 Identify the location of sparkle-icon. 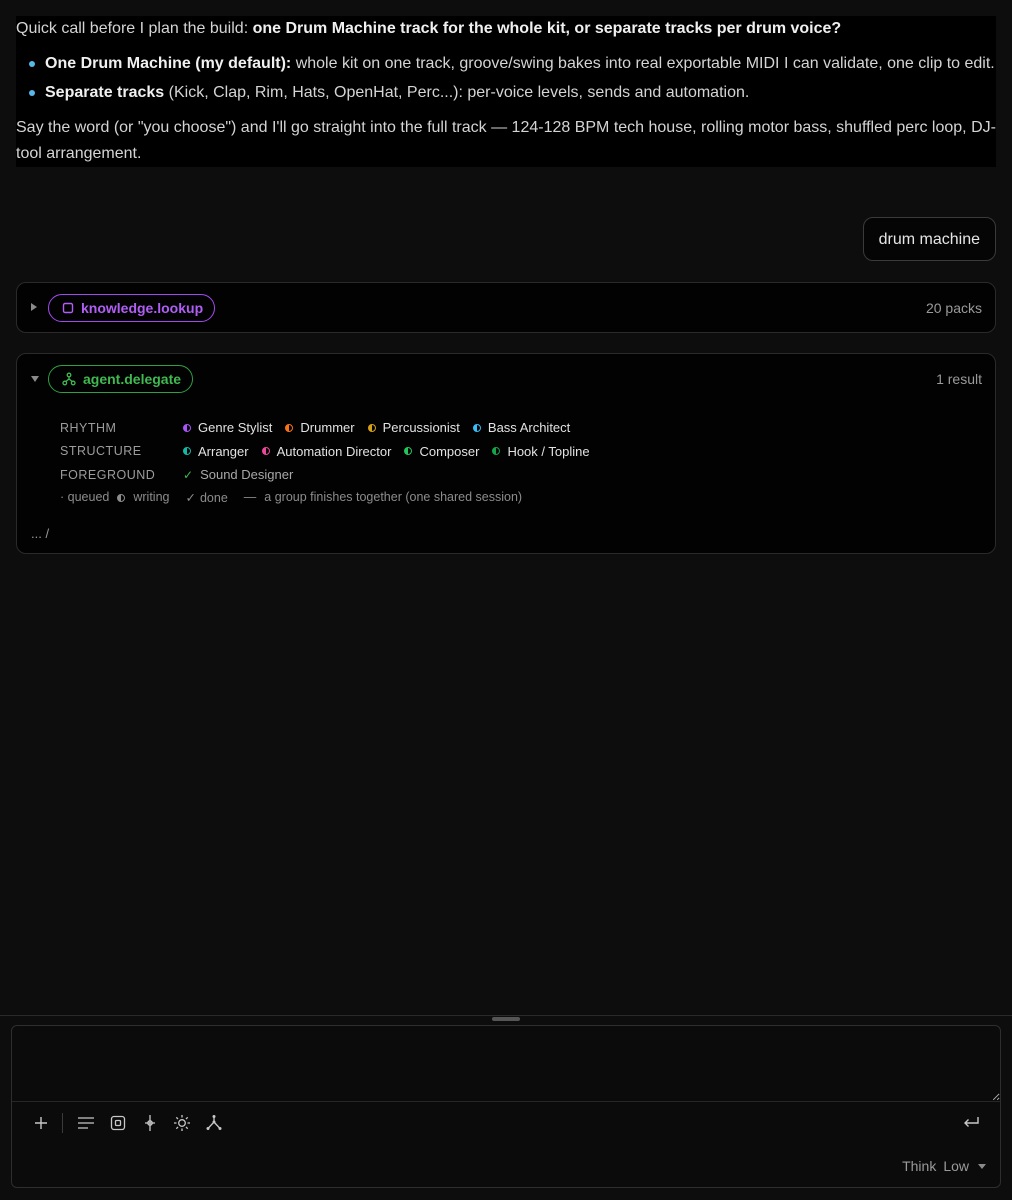
(150, 1123).